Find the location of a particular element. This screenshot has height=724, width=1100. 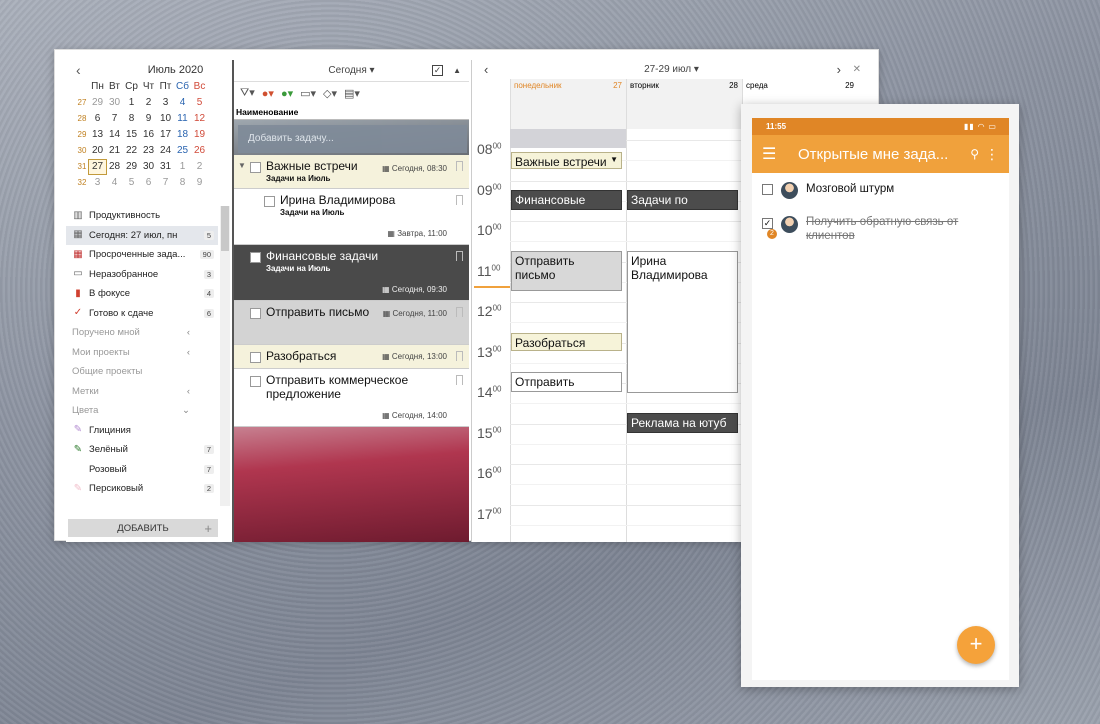

show-done-checkbox: ✓ is located at coordinates (437, 70).